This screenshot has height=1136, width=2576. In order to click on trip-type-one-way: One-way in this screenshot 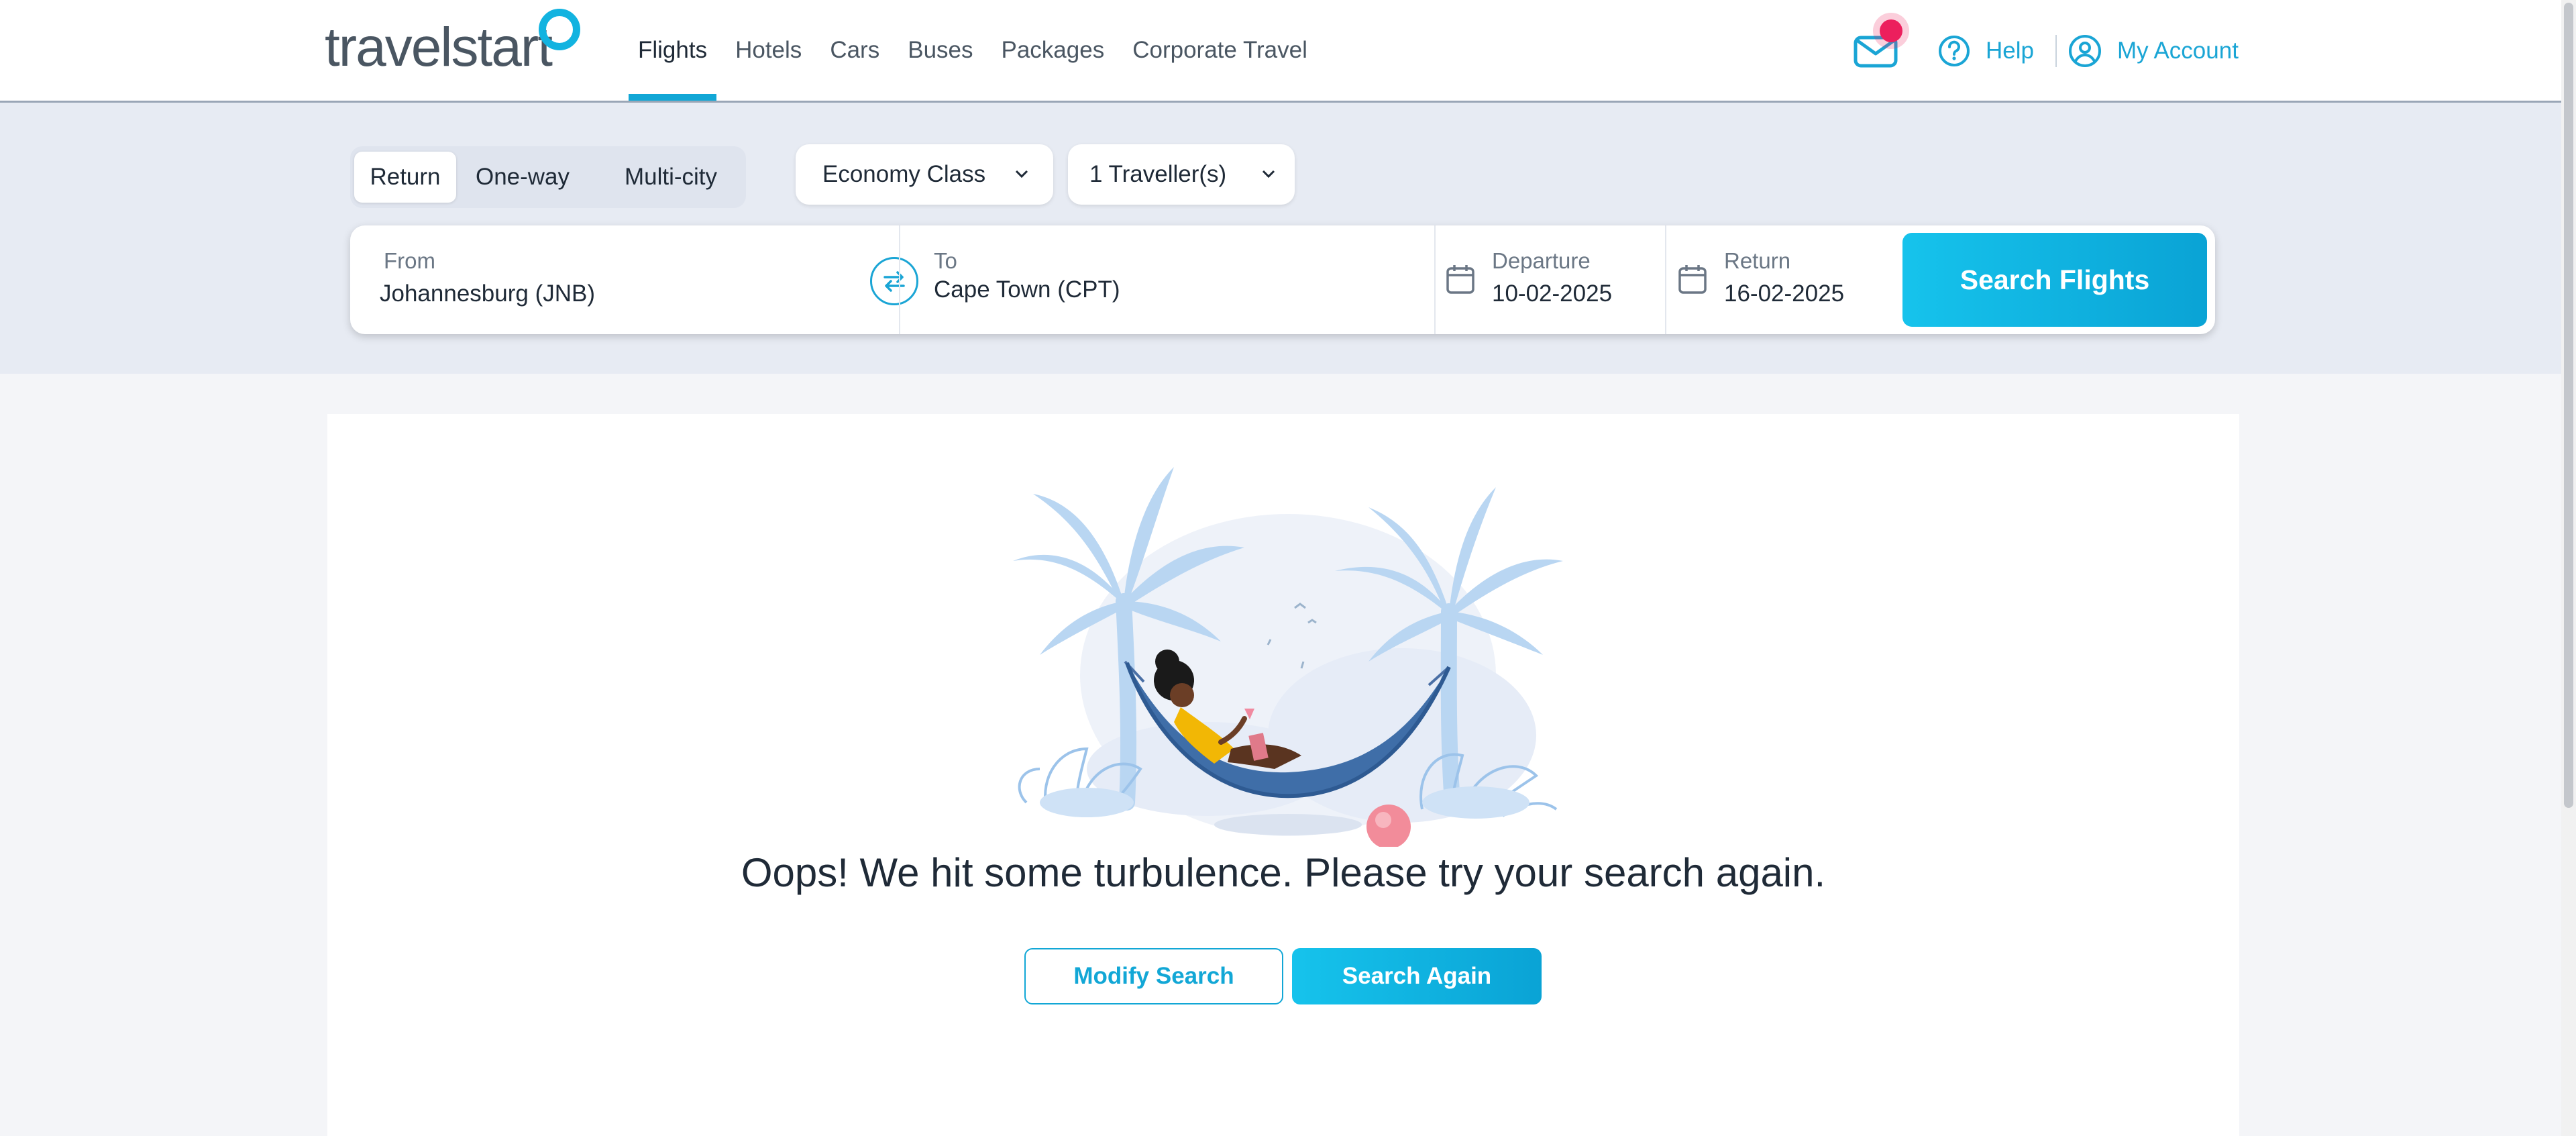, I will do `click(522, 177)`.